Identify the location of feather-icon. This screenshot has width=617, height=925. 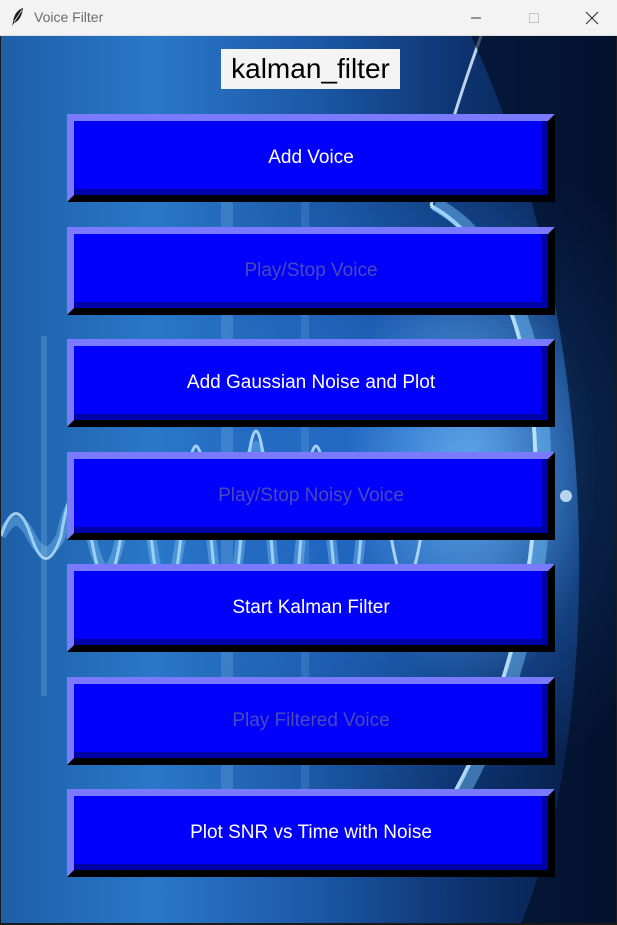
(17, 17).